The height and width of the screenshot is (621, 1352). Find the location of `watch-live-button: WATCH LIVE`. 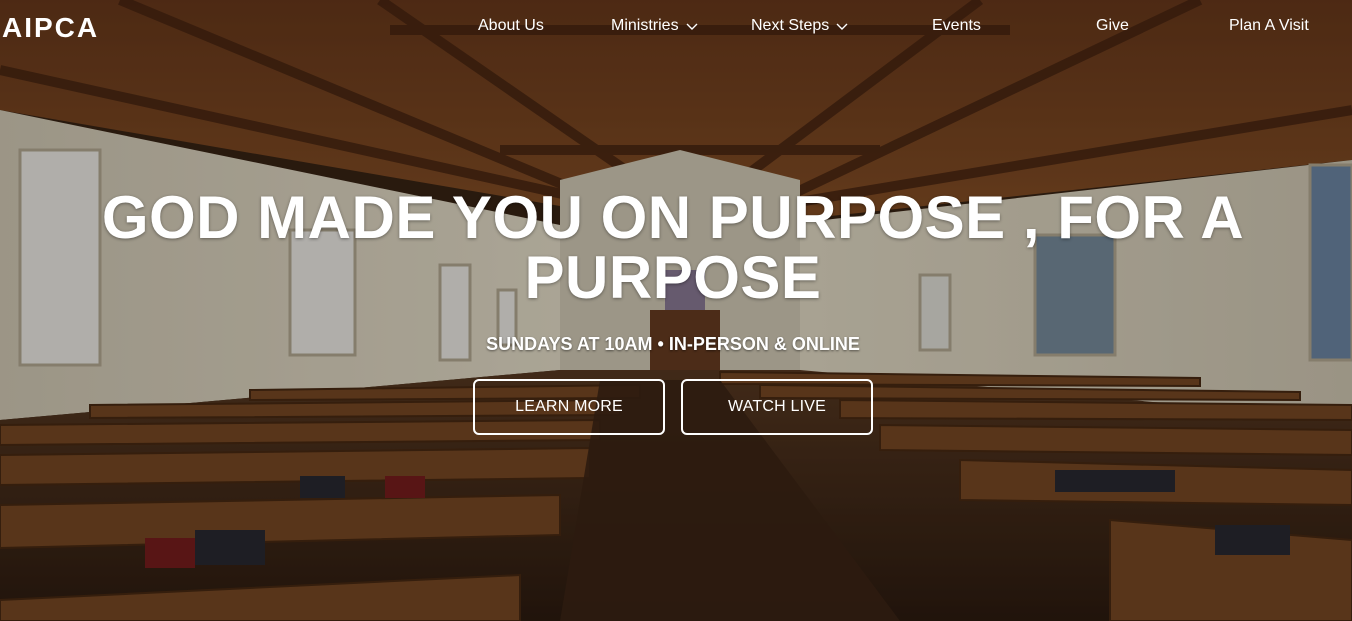

watch-live-button: WATCH LIVE is located at coordinates (777, 407).